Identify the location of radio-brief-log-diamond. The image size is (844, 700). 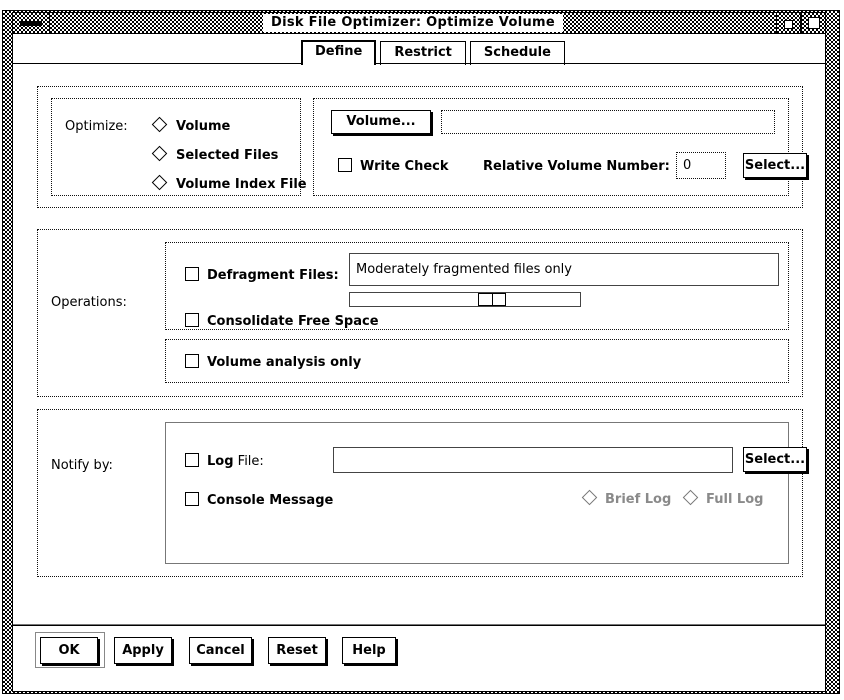
(589, 497).